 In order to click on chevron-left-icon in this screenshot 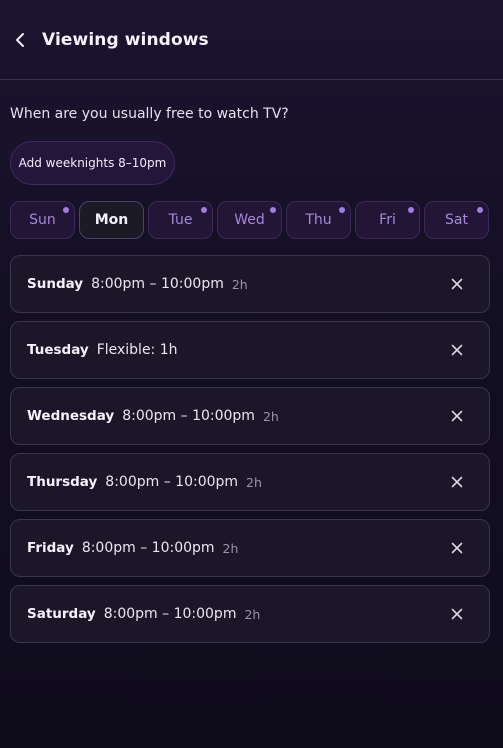, I will do `click(20, 39)`.